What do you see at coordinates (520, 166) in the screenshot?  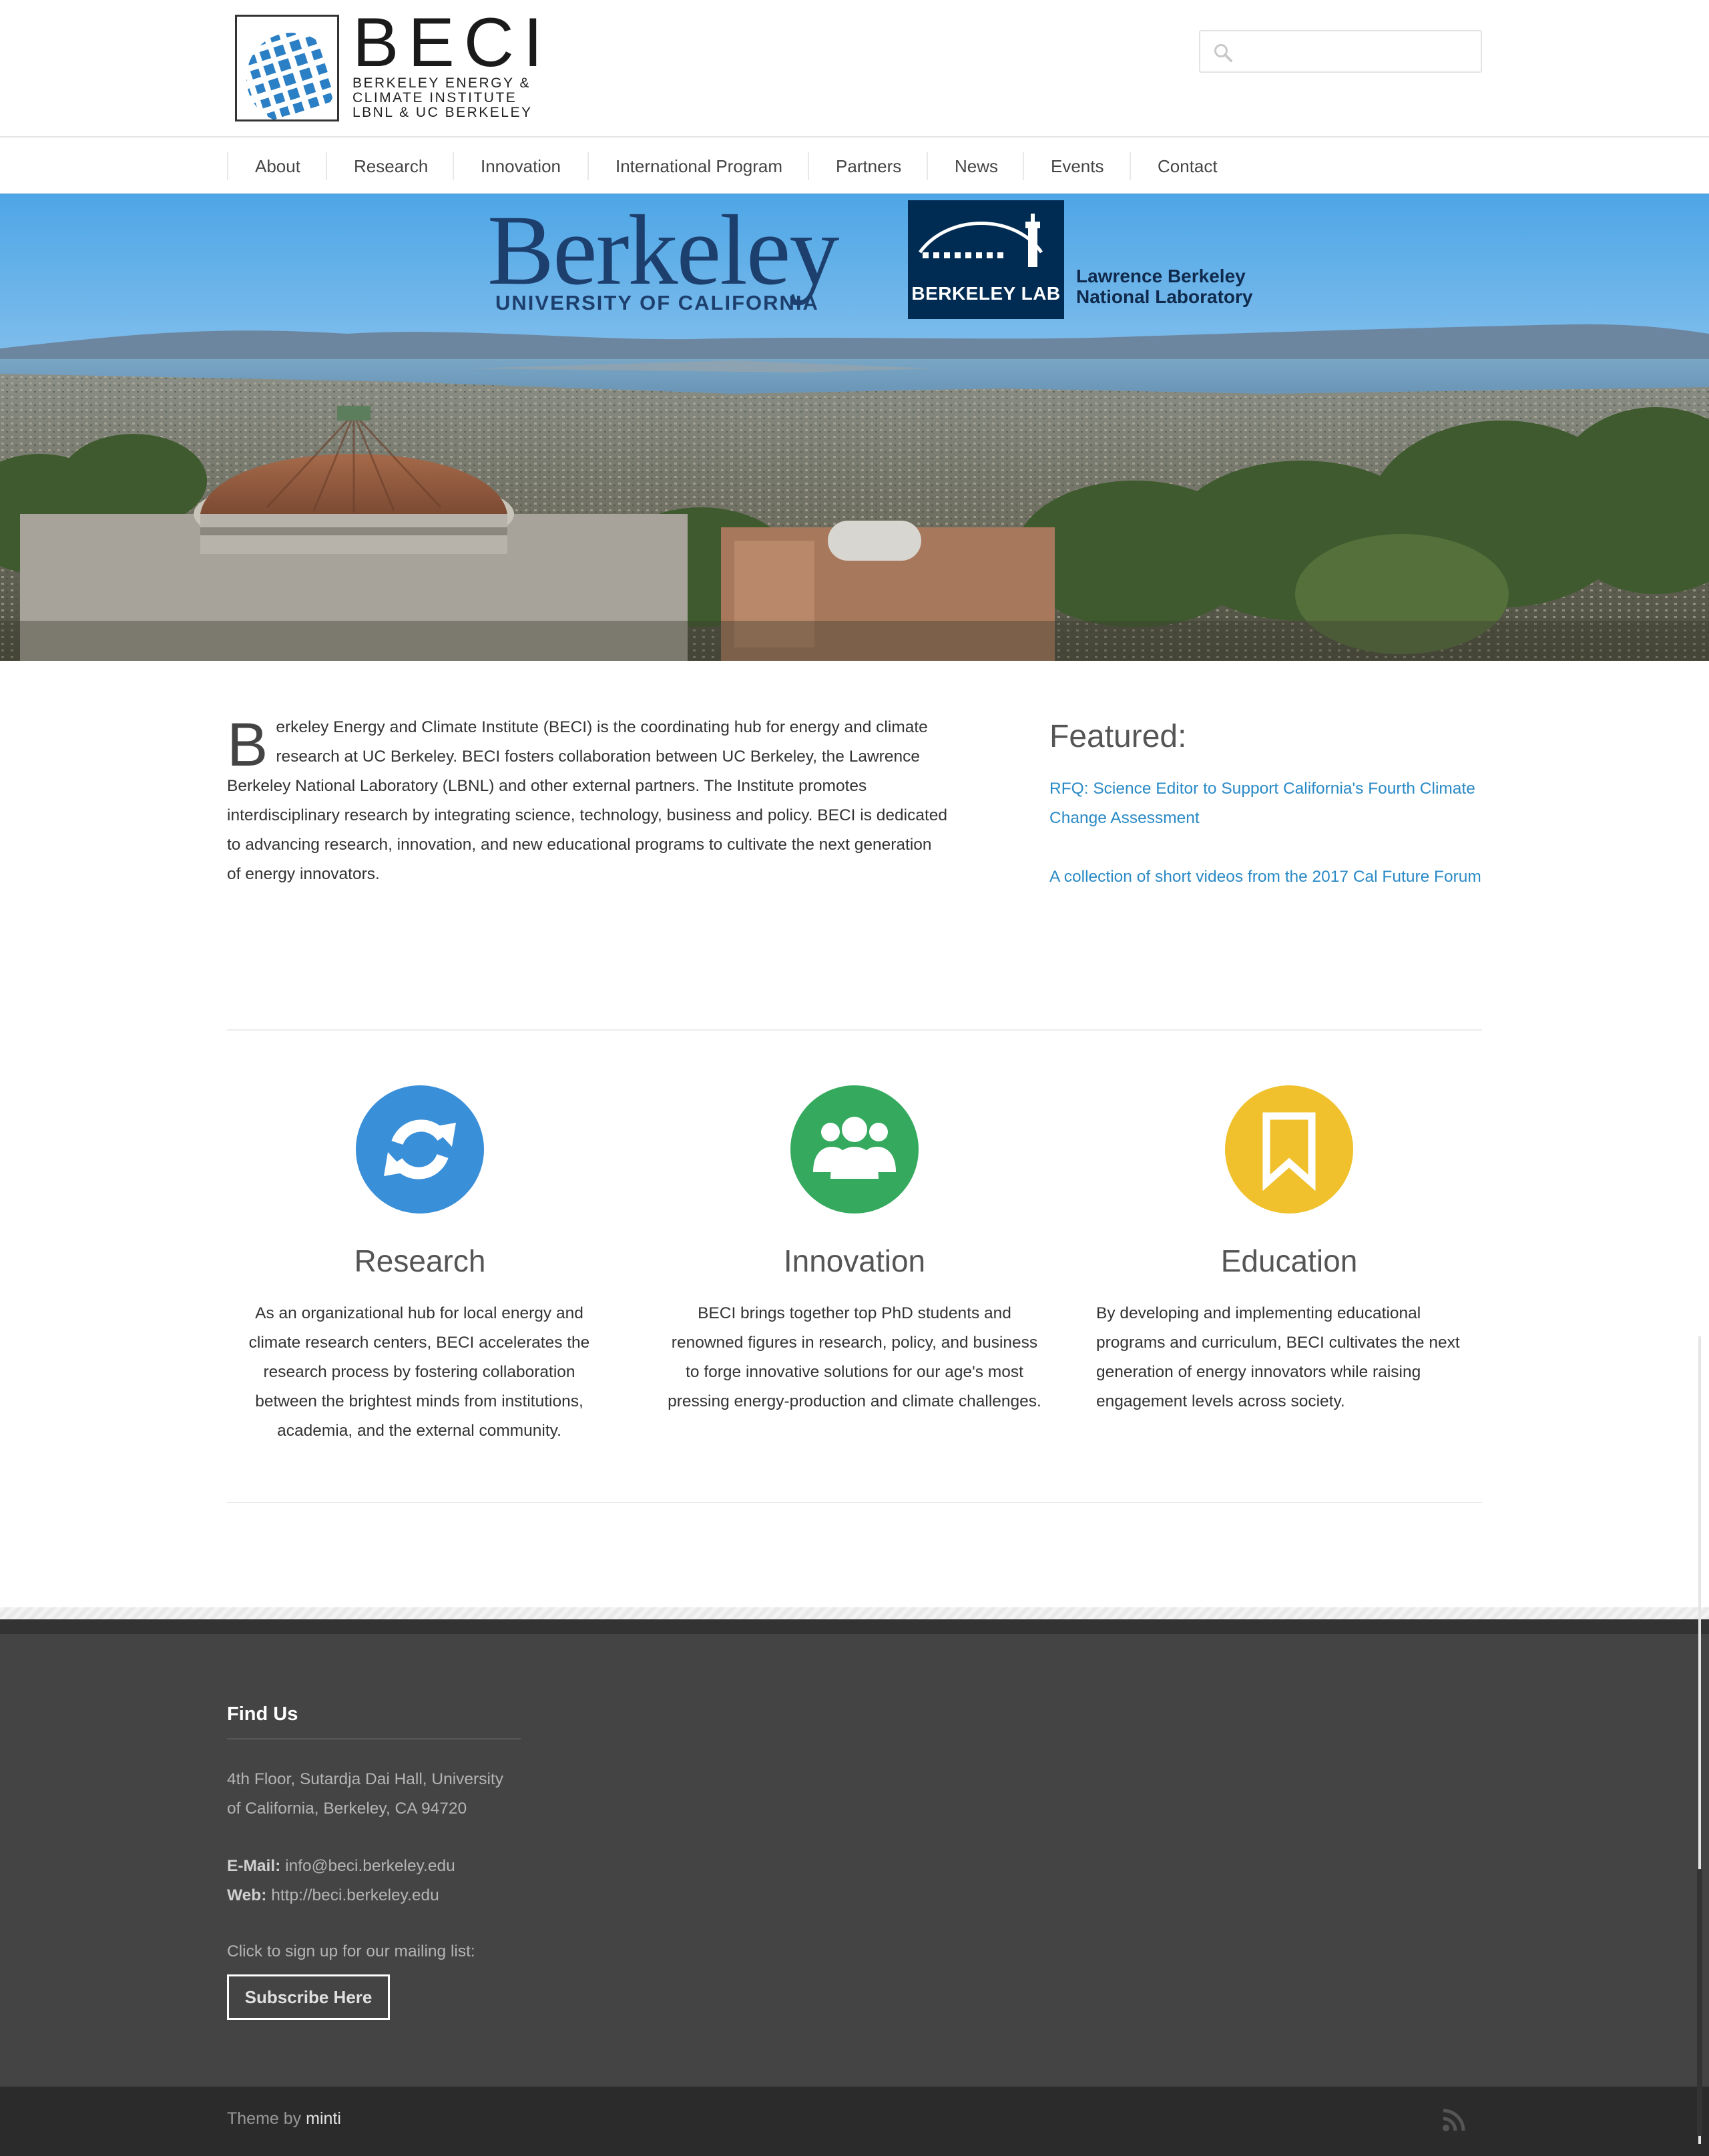 I see `nav-item-innovation: Innovation` at bounding box center [520, 166].